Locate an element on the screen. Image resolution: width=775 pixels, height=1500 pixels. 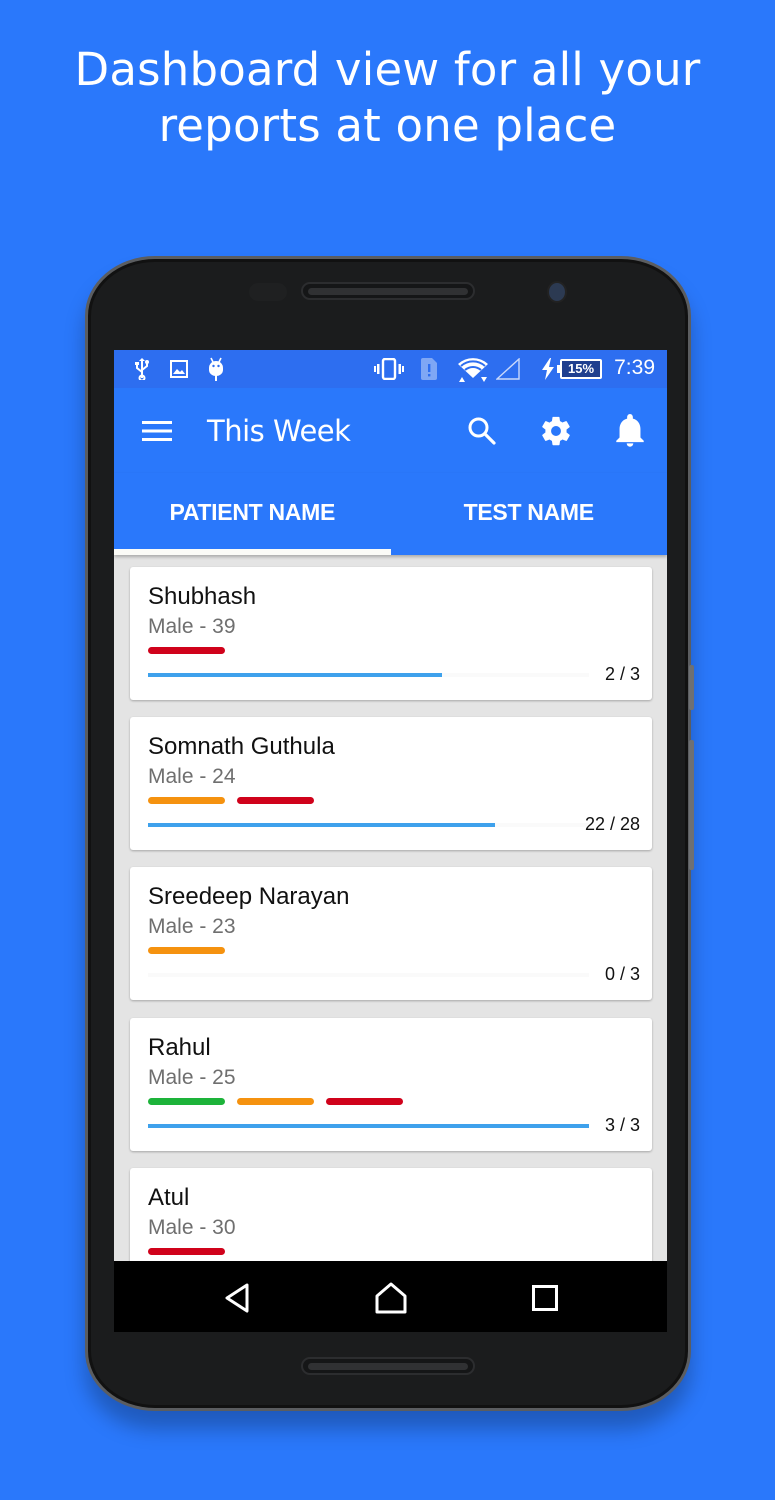
usb-icon is located at coordinates (142, 369).